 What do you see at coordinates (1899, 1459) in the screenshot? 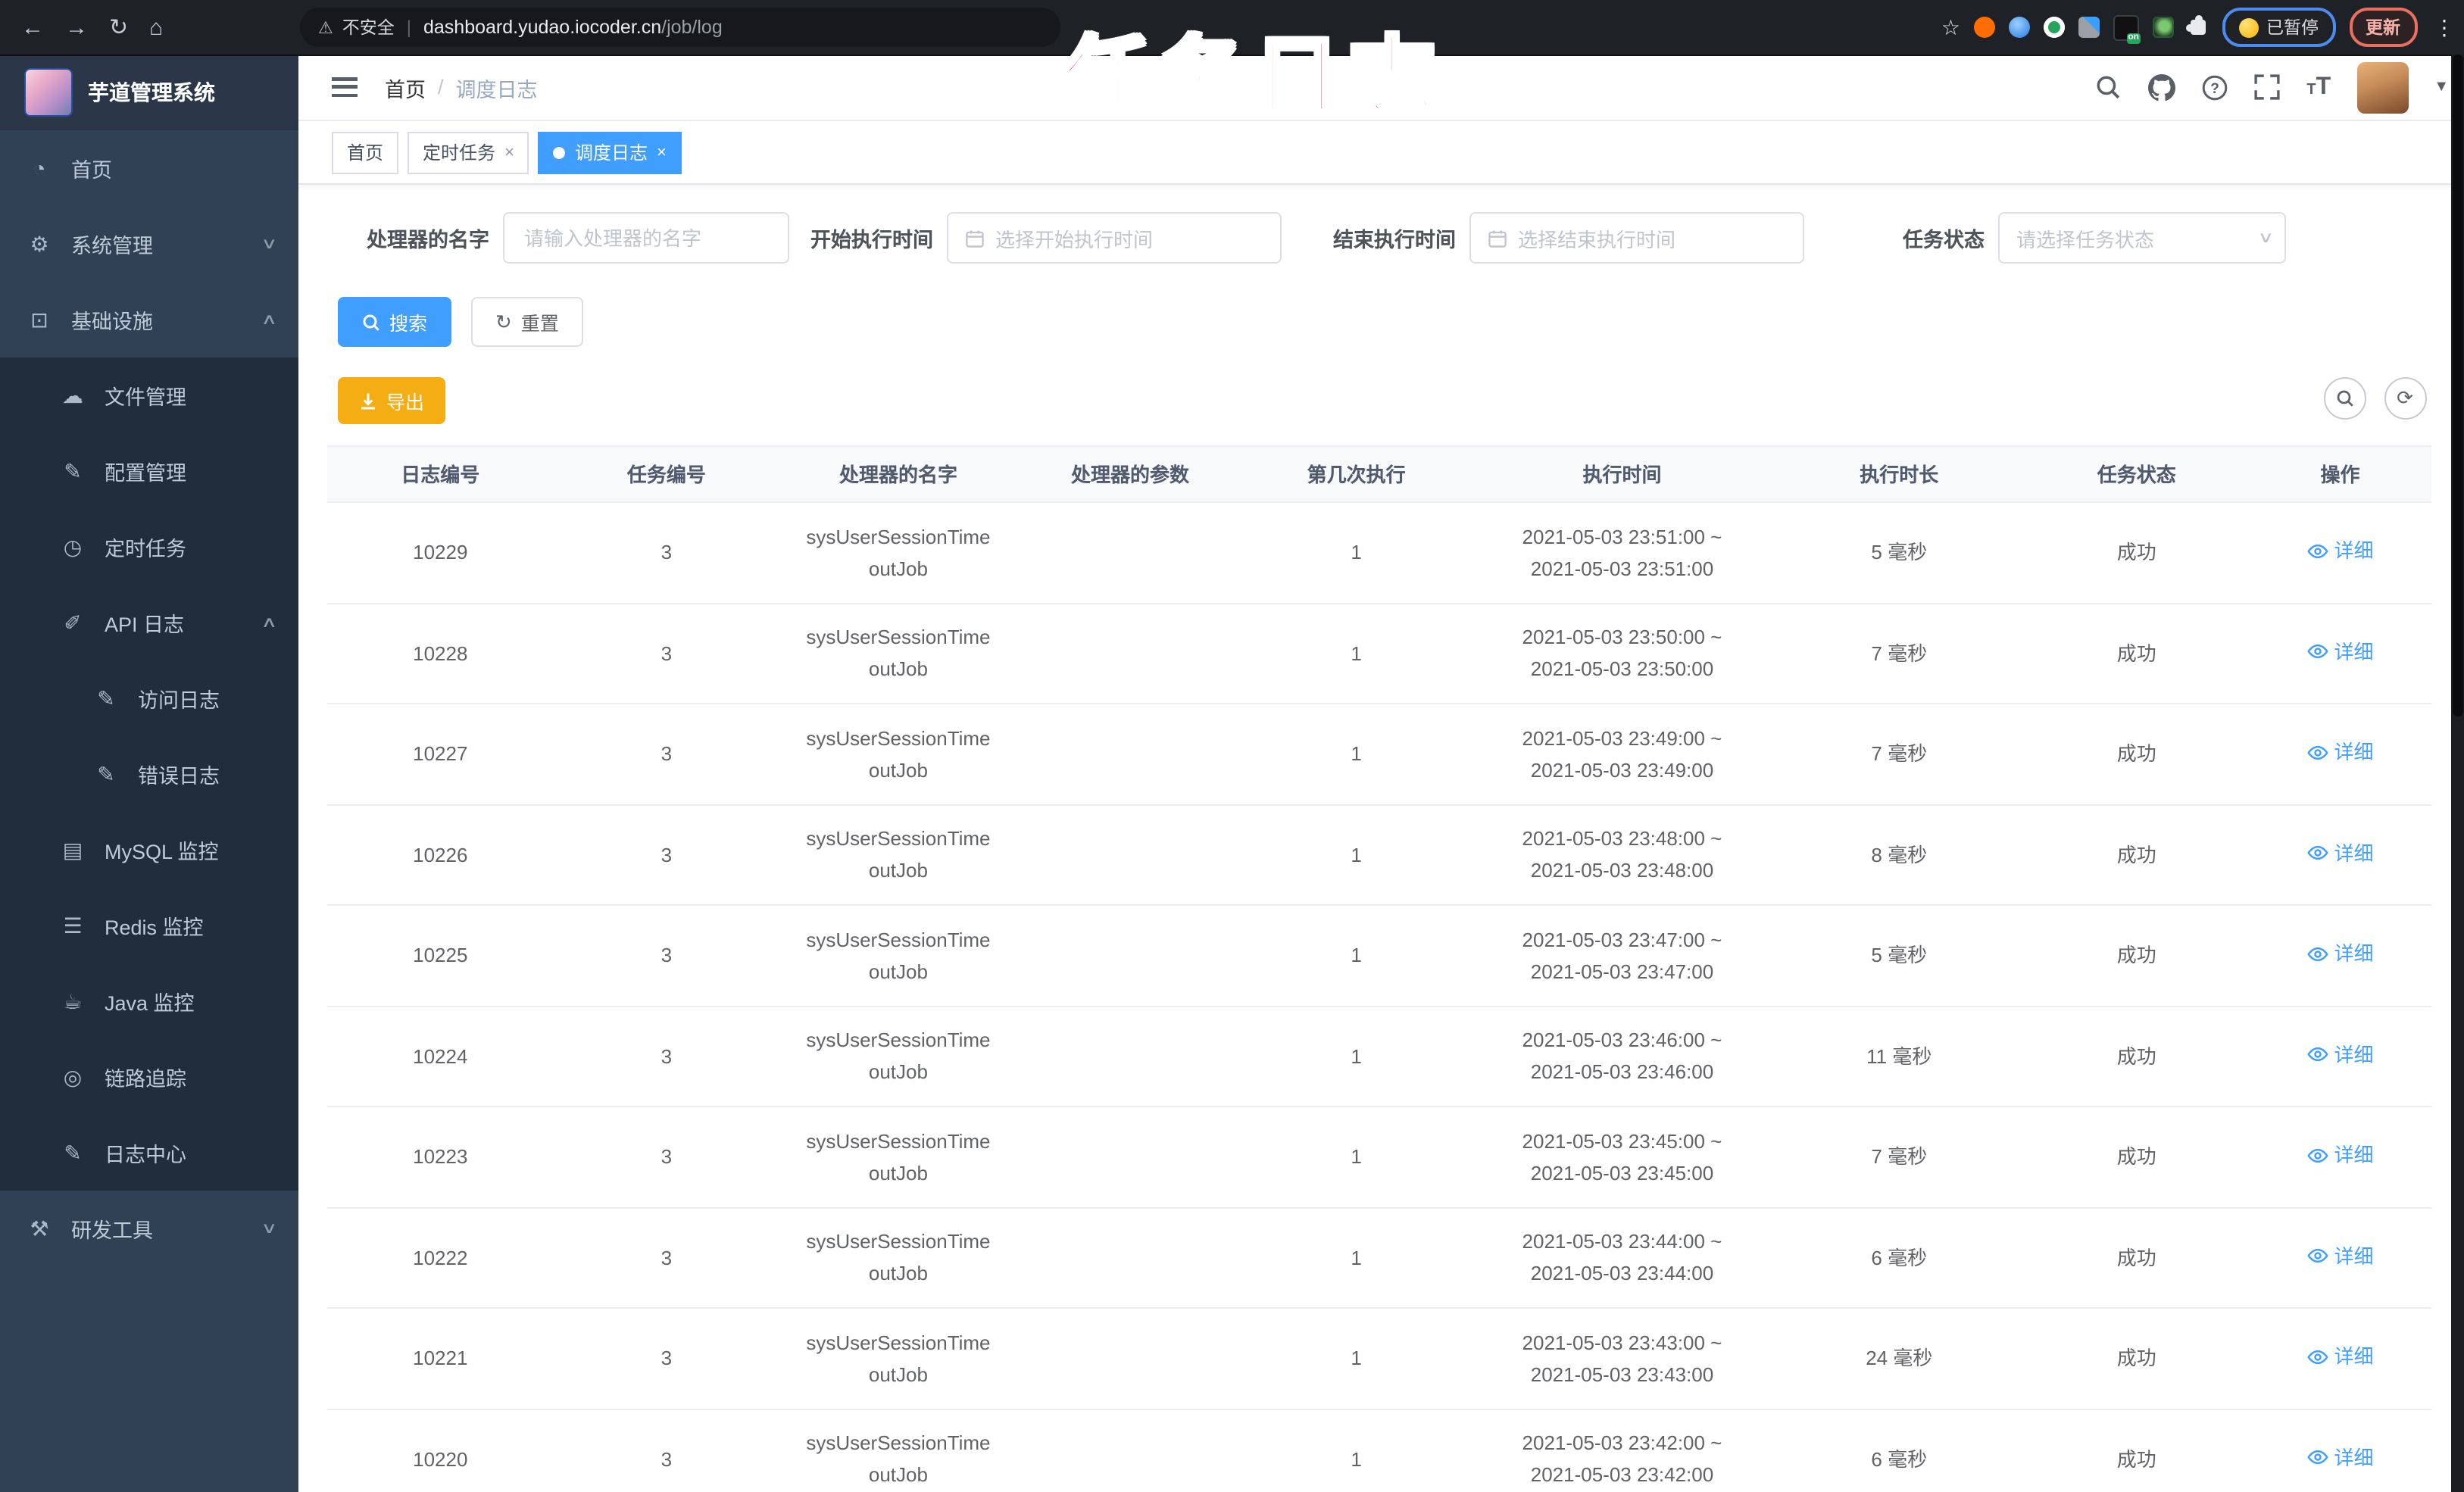
I see `cell-duration: 6 毫秒` at bounding box center [1899, 1459].